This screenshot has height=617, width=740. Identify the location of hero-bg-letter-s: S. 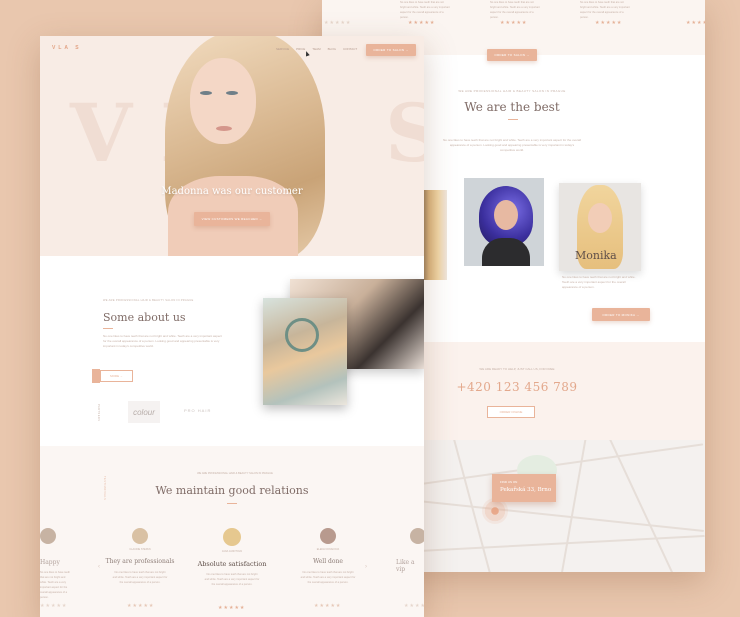
(404, 133).